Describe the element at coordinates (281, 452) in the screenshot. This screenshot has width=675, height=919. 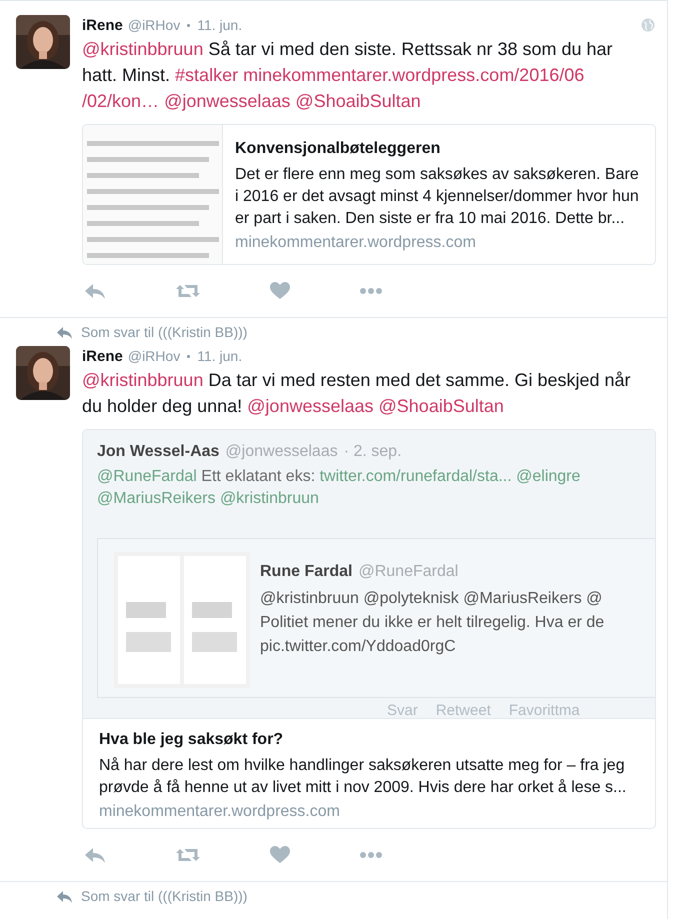
I see `author-handle: @jonwesselaas` at that location.